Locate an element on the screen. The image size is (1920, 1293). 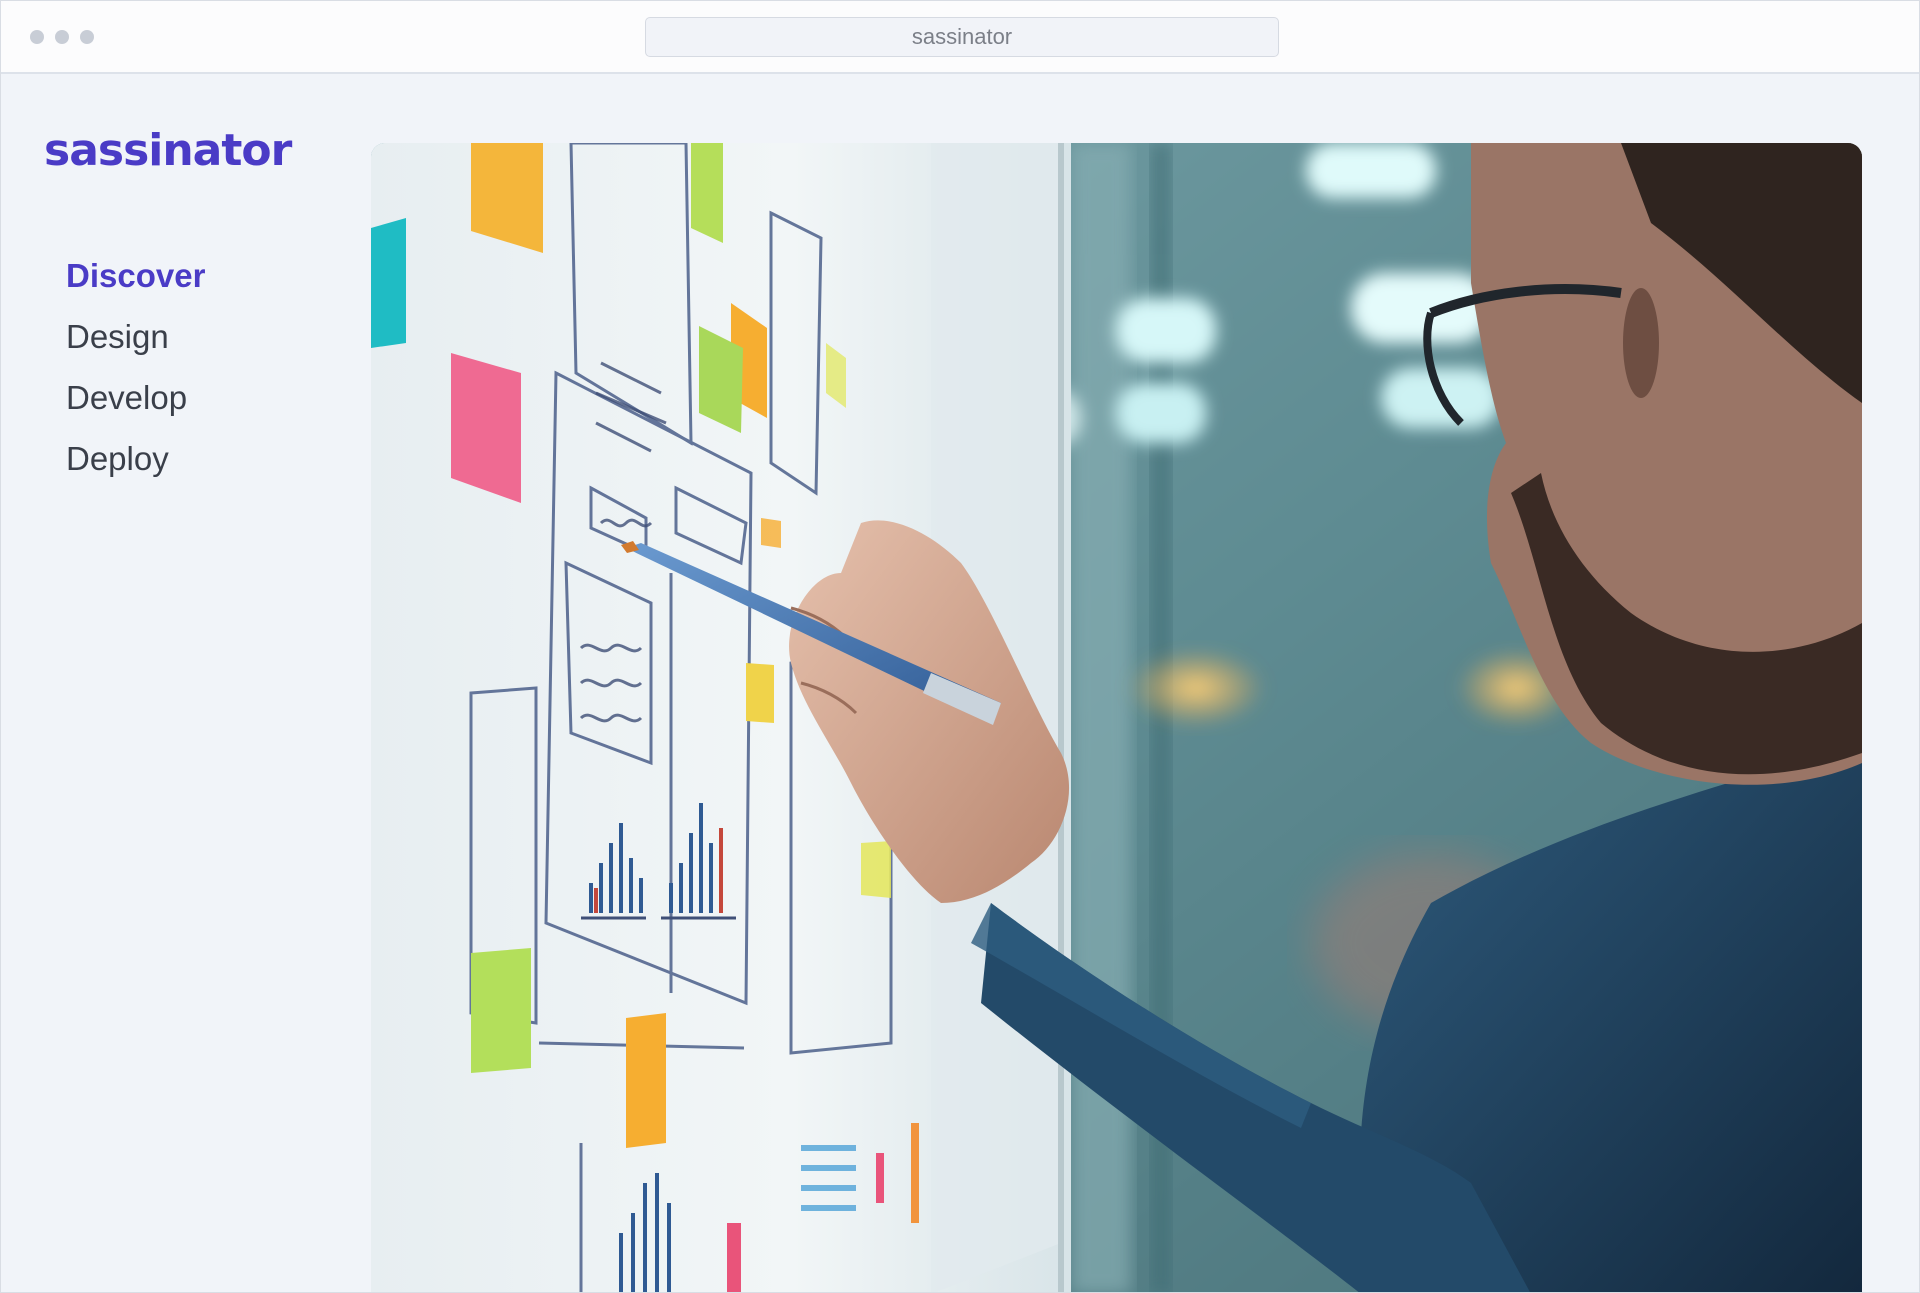
sidebar-nav: Discover Design Develop Deploy is located at coordinates (135, 367).